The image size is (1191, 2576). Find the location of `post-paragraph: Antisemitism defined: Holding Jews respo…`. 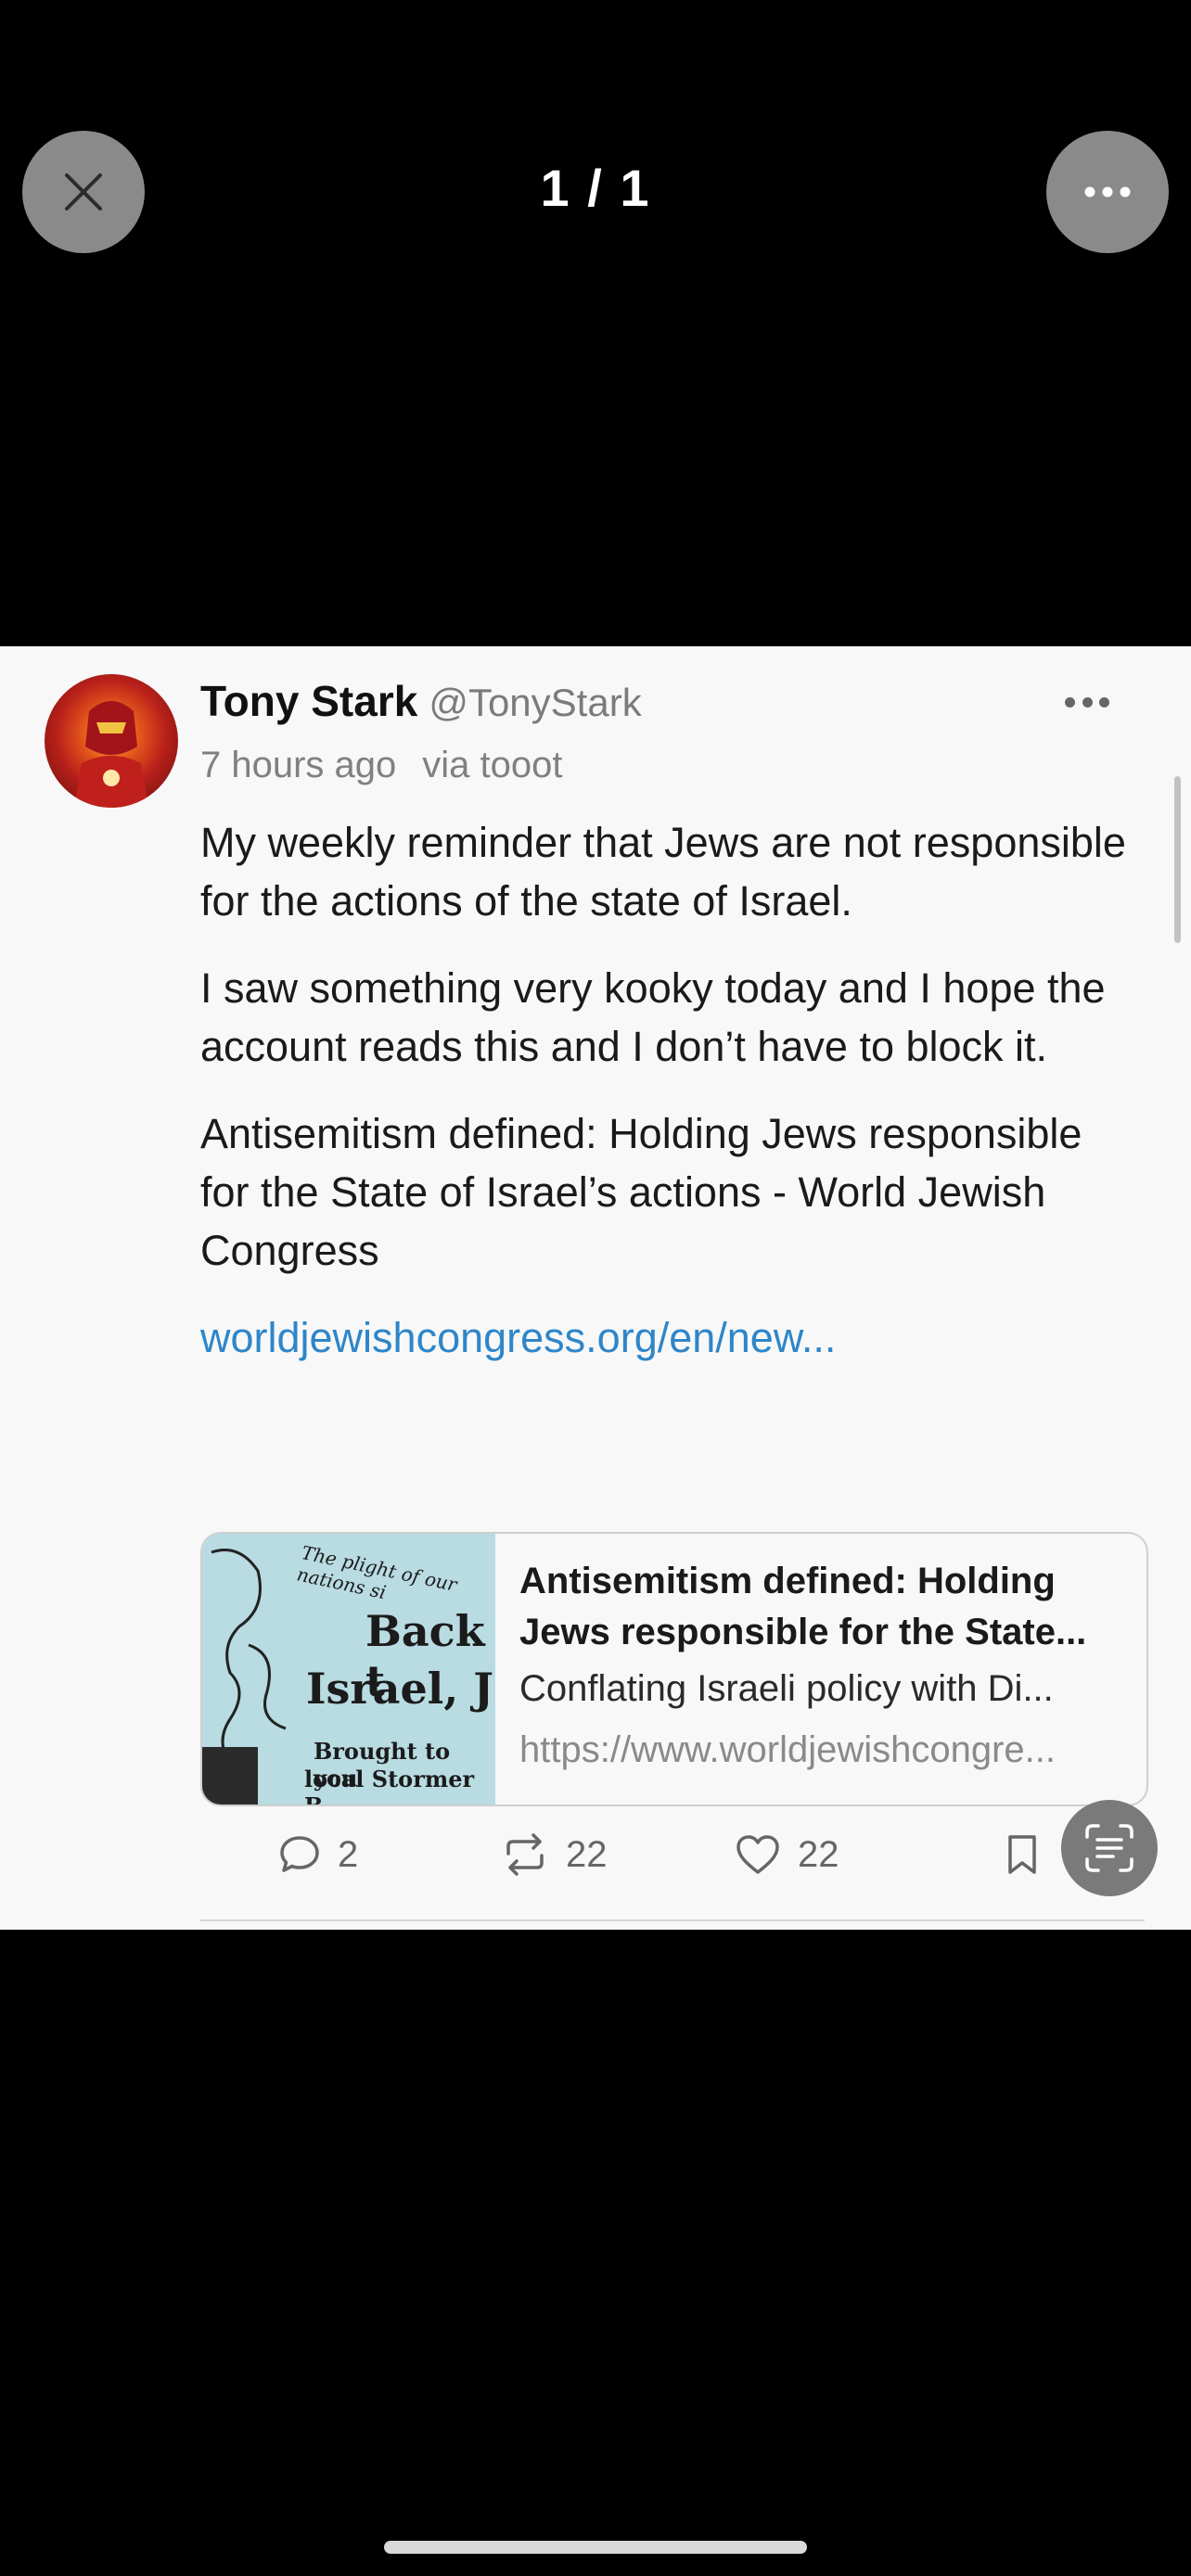

post-paragraph: Antisemitism defined: Holding Jews respo… is located at coordinates (641, 1192).